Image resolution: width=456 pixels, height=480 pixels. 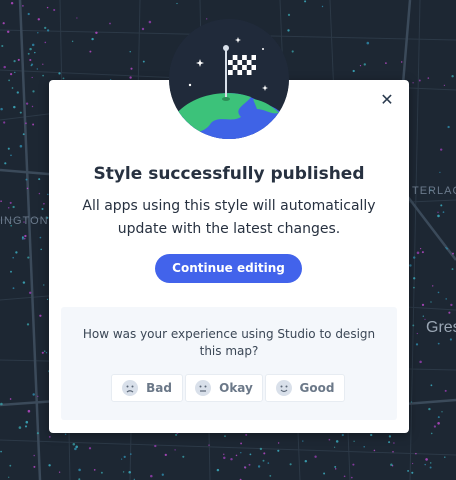 I want to click on rate-okay-button: Okay, so click(x=224, y=388).